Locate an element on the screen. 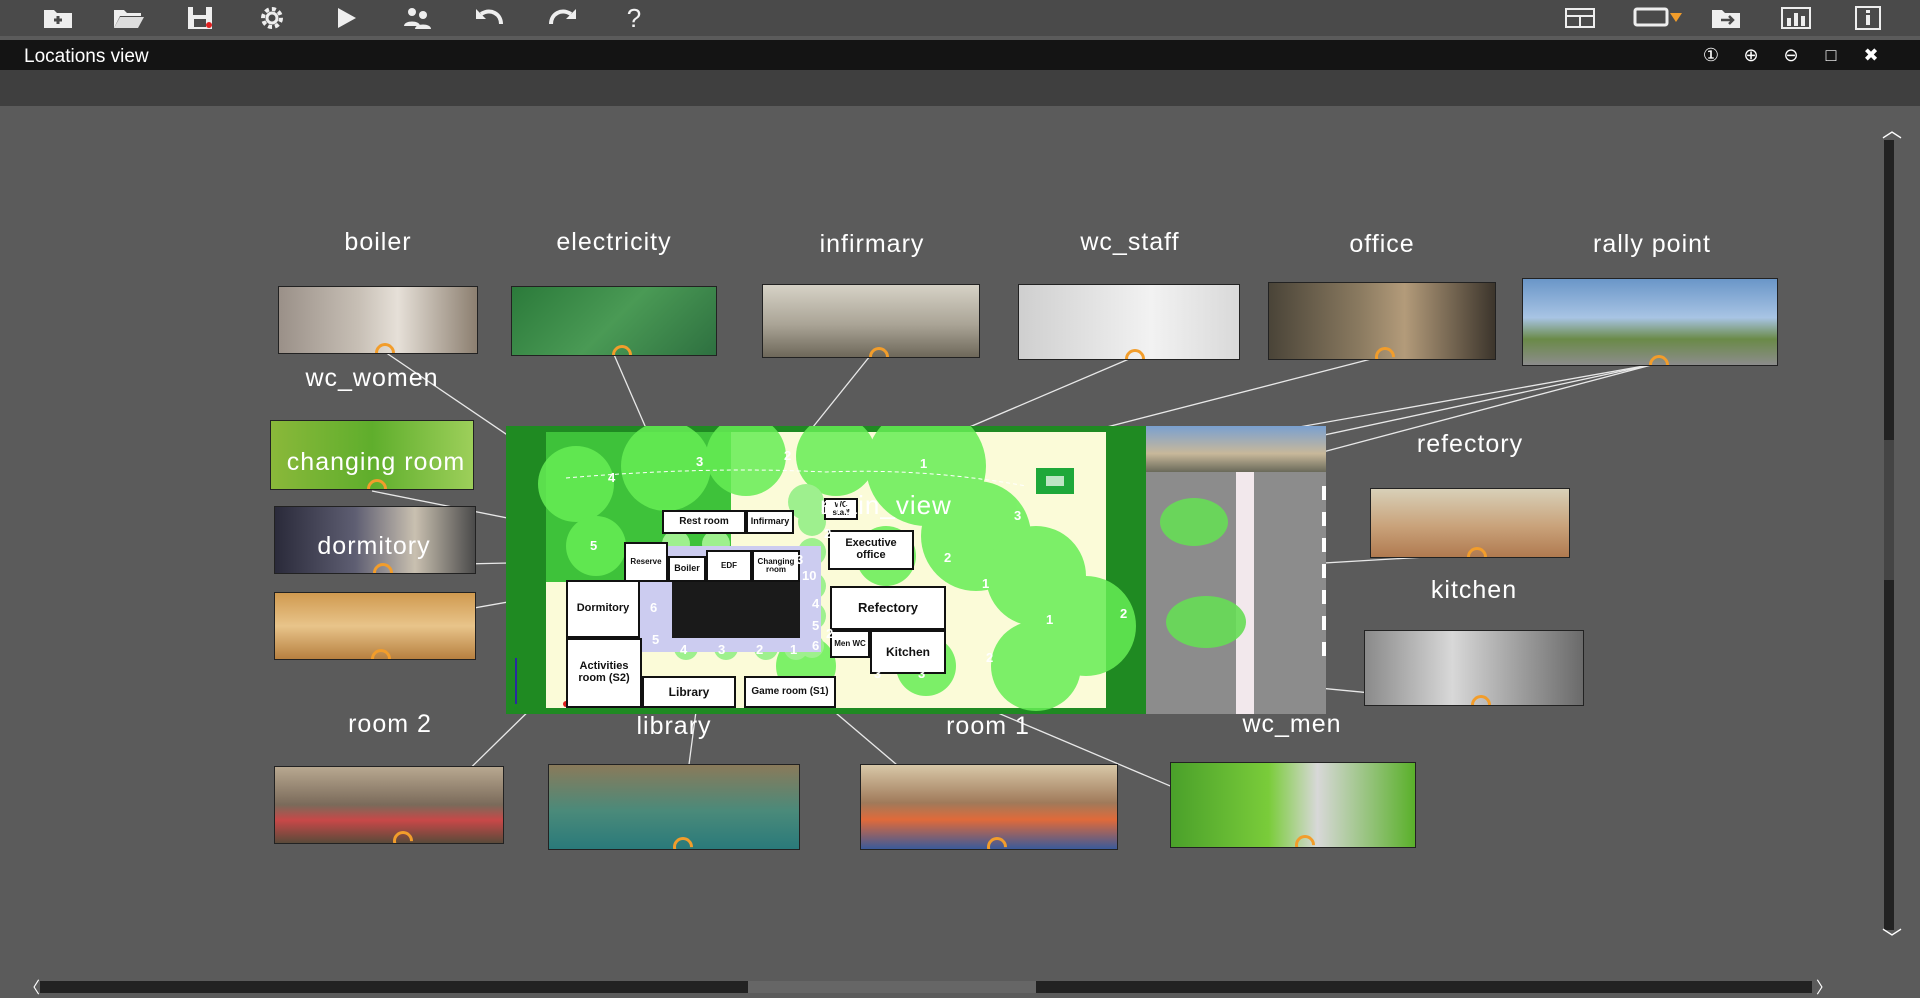 This screenshot has height=998, width=1920. scroll-right-icon: 〉 is located at coordinates (1824, 986).